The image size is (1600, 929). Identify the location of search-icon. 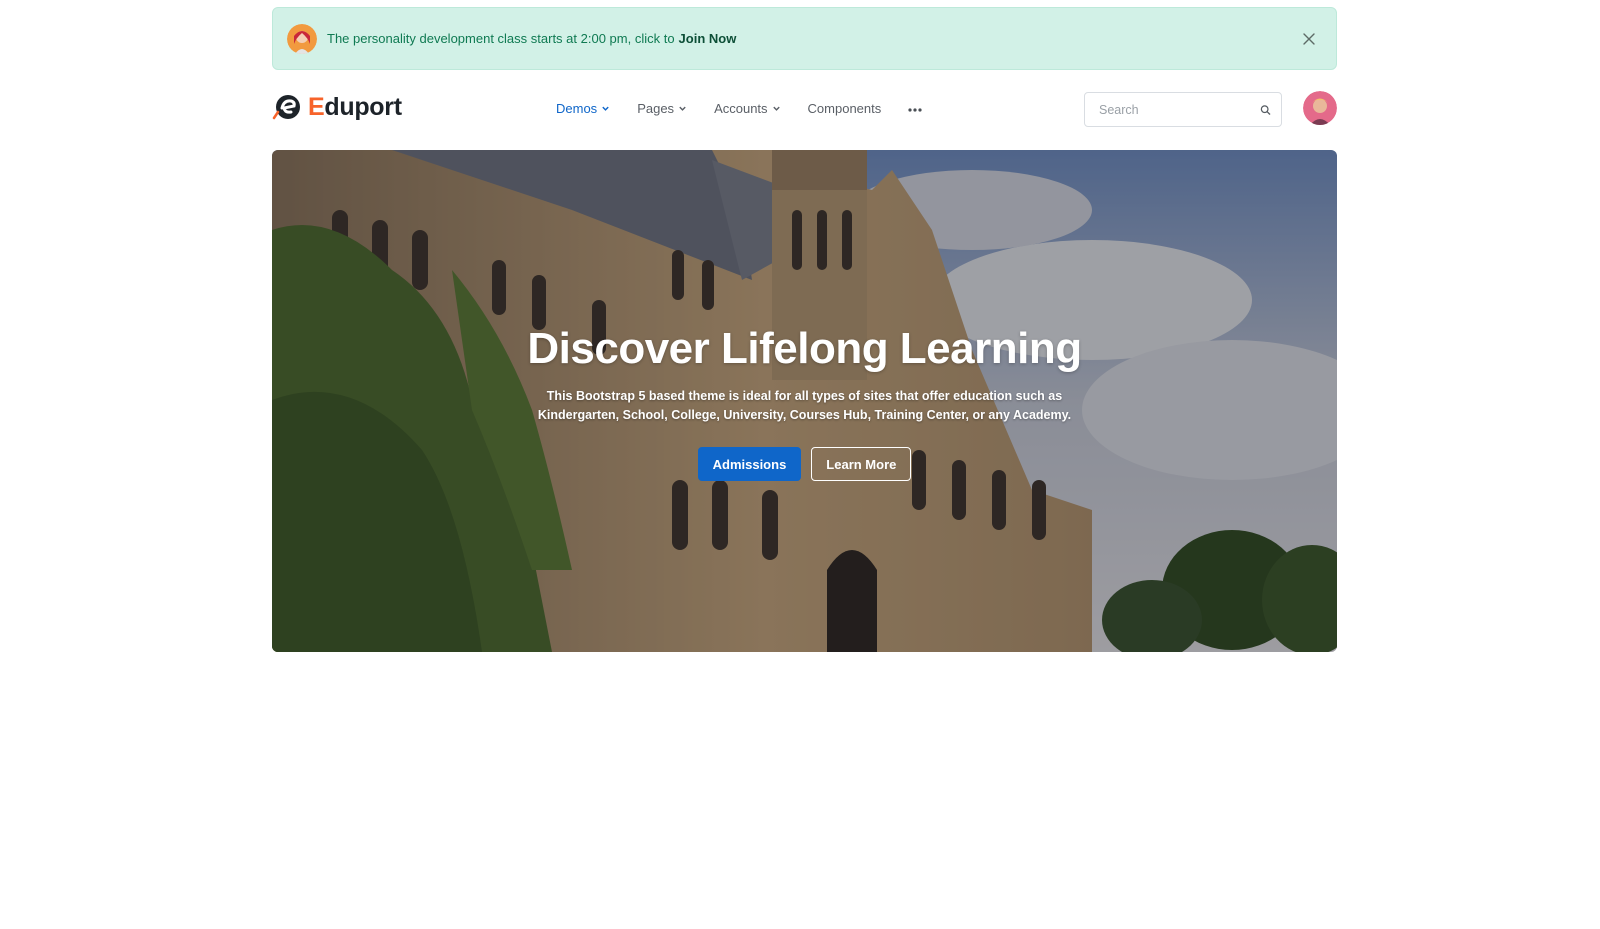
(1265, 110).